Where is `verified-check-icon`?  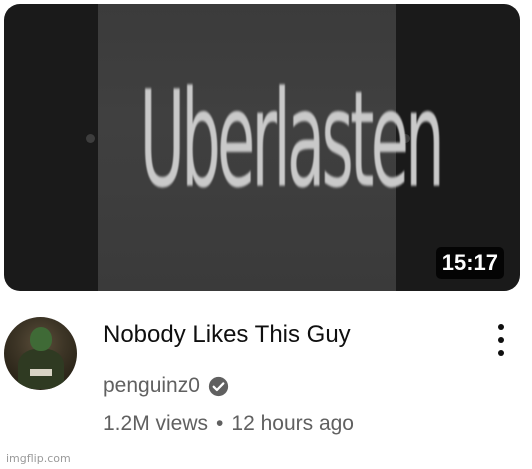 verified-check-icon is located at coordinates (218, 386).